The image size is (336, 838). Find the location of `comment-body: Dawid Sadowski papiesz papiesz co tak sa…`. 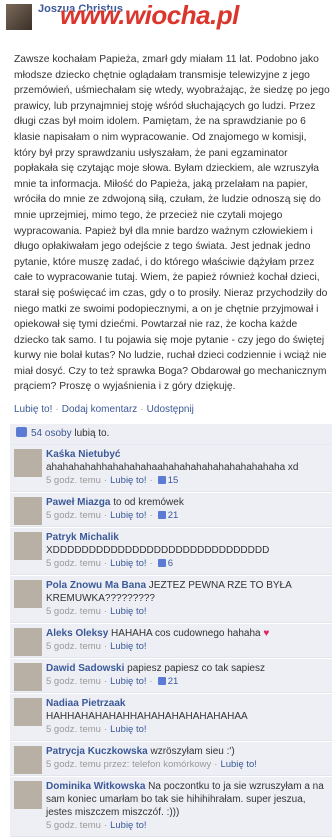

comment-body: Dawid Sadowski papiesz papiesz co tak sa… is located at coordinates (187, 668).